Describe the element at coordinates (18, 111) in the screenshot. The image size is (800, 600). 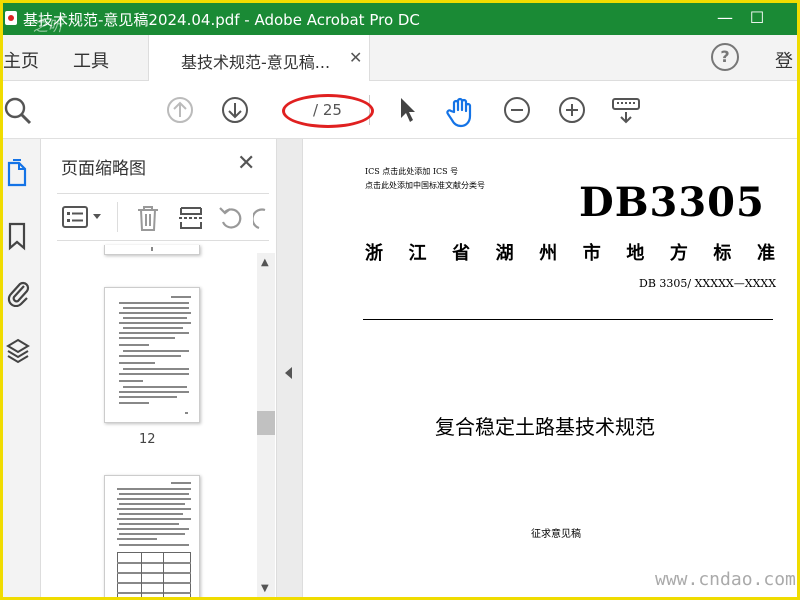
I see `search-icon` at that location.